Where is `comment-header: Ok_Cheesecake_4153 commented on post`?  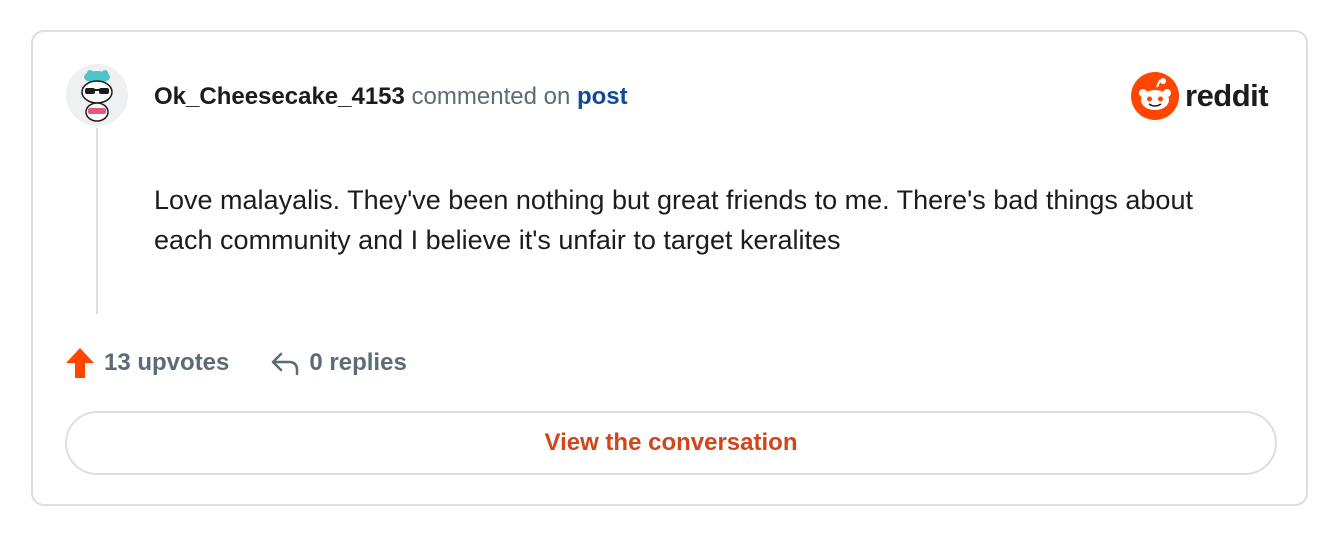 comment-header: Ok_Cheesecake_4153 commented on post is located at coordinates (391, 97).